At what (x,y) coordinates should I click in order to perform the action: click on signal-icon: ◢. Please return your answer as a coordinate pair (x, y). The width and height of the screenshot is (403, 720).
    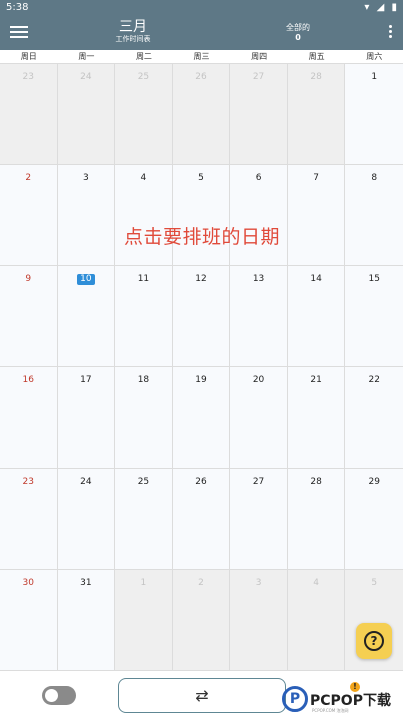
    Looking at the image, I should click on (380, 7).